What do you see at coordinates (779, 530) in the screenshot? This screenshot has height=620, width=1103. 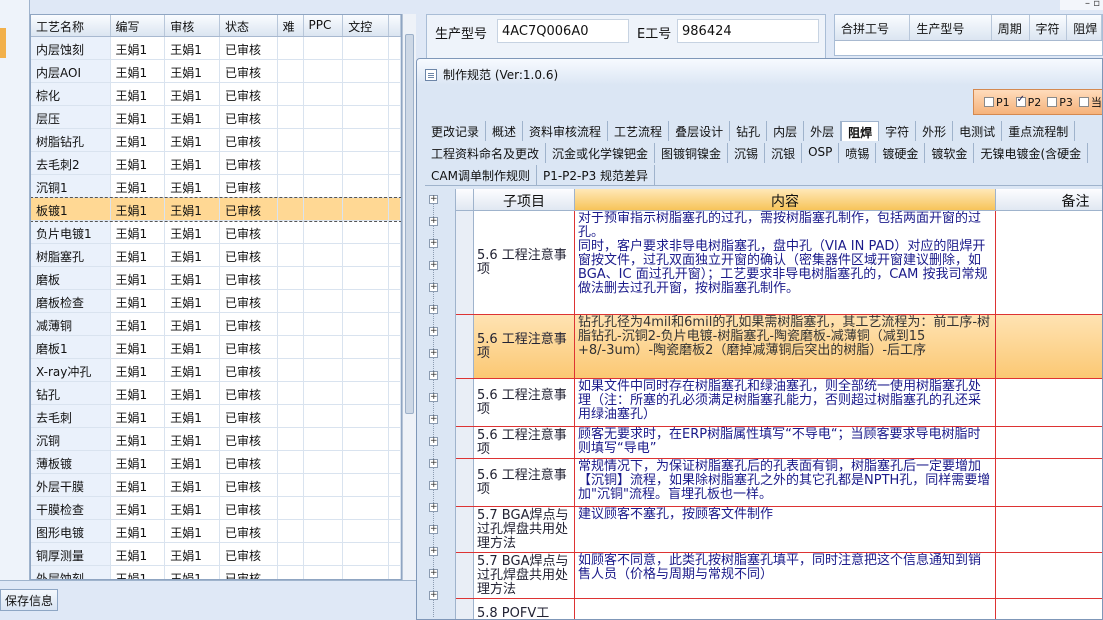 I see `spec-row: 5.7 BGA焊点与过孔焊盘共用处理方法 建议顾客不塞孔，按顾客文件制作` at bounding box center [779, 530].